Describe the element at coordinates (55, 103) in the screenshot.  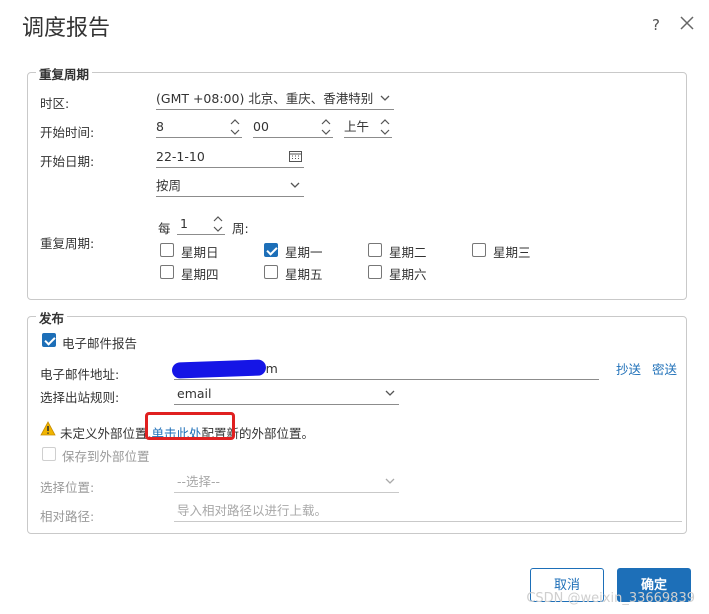
I see `timezone-label: 时区:` at that location.